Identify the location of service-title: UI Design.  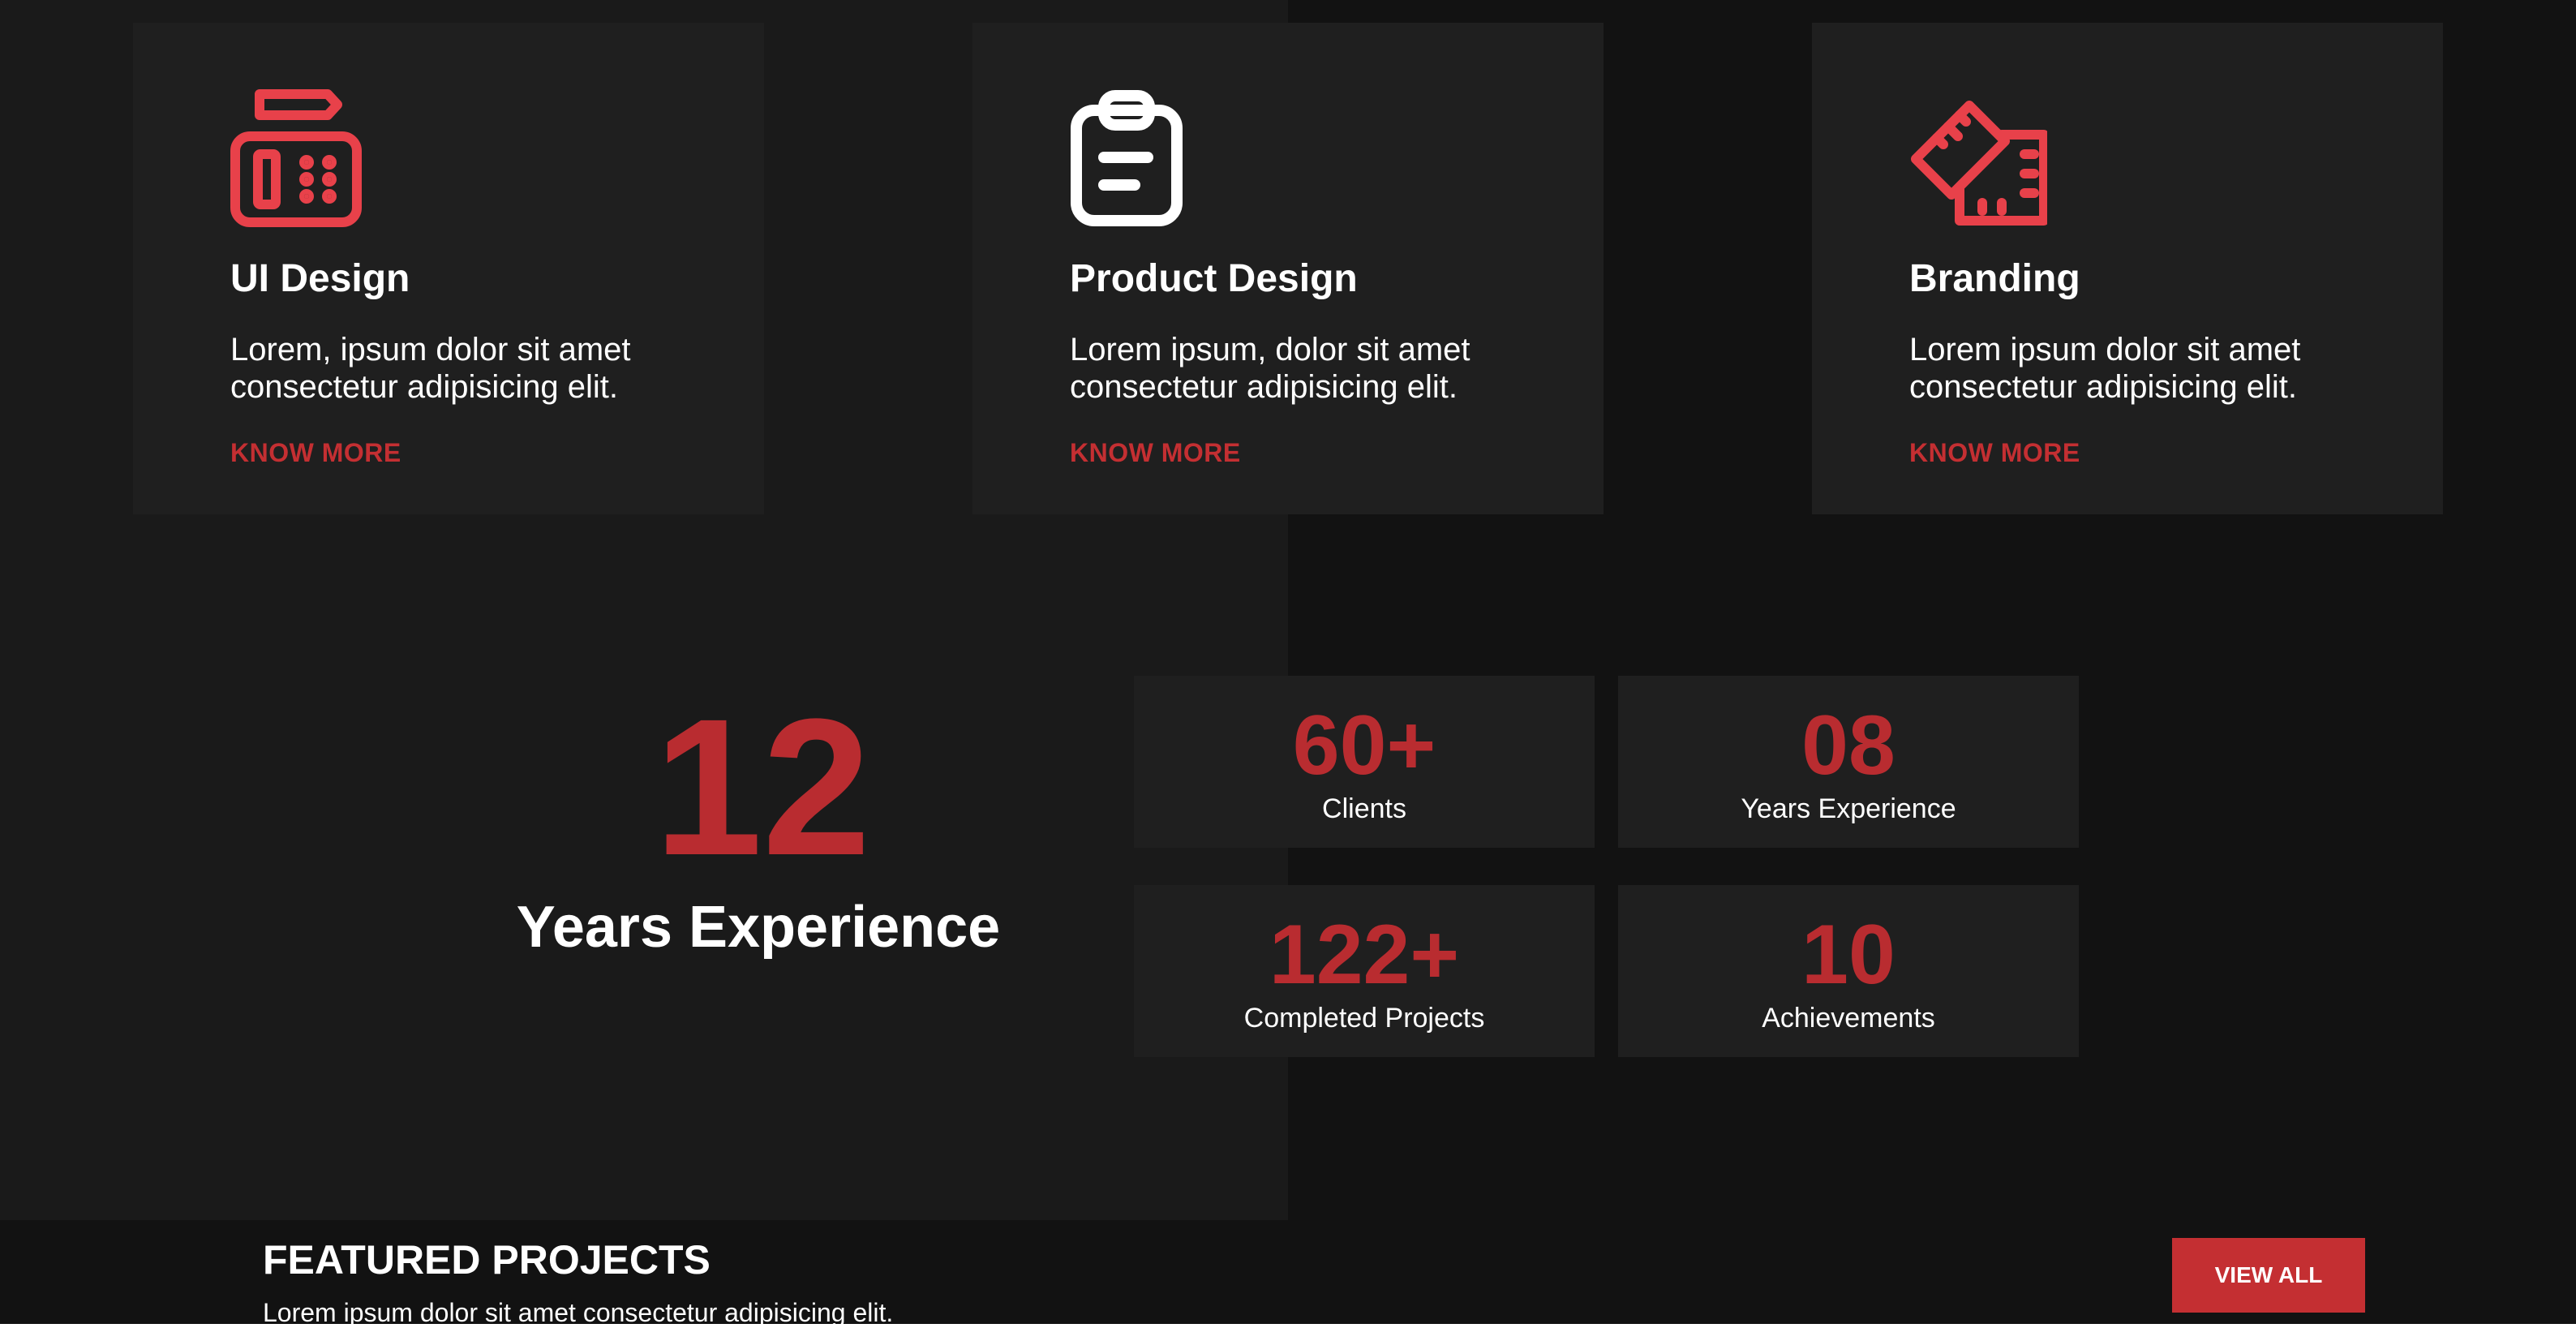
(320, 278).